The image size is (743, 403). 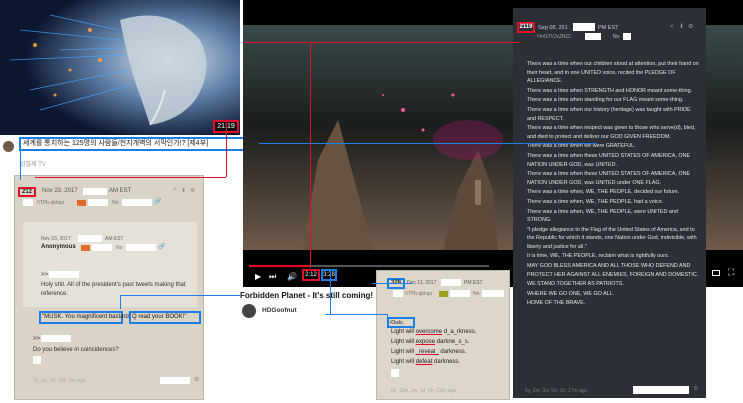 I want to click on video-title: 세계를 통치하는 125명의 사람들/천지개벽의 서막인가!? [제4부], so click(x=139, y=144).